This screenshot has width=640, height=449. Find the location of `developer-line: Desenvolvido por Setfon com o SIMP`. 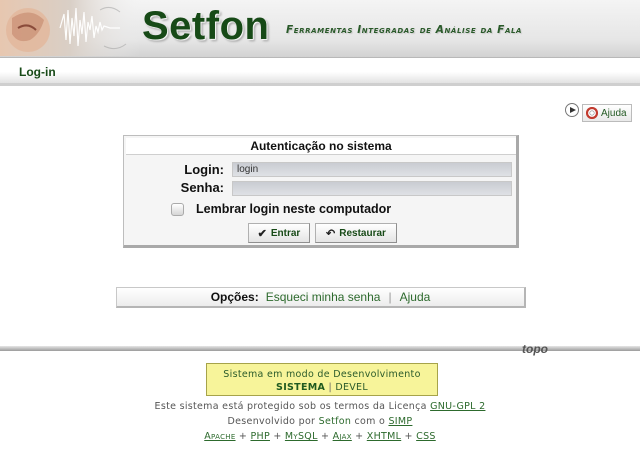

developer-line: Desenvolvido por Setfon com o SIMP is located at coordinates (320, 421).